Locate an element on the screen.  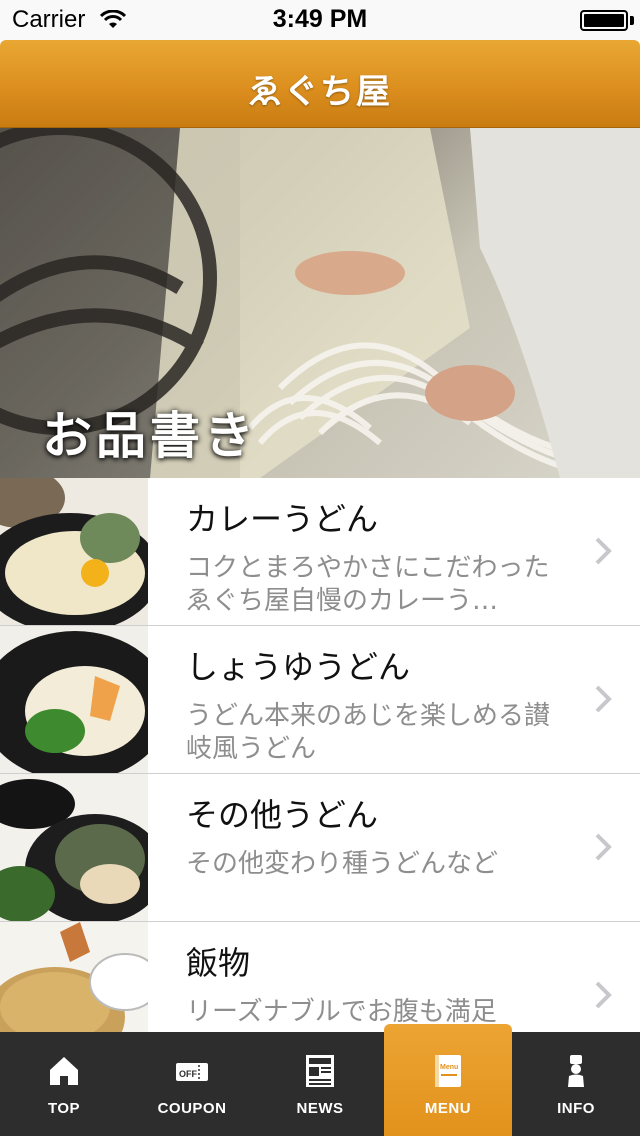
tab-news: NEWS is located at coordinates (320, 1084).